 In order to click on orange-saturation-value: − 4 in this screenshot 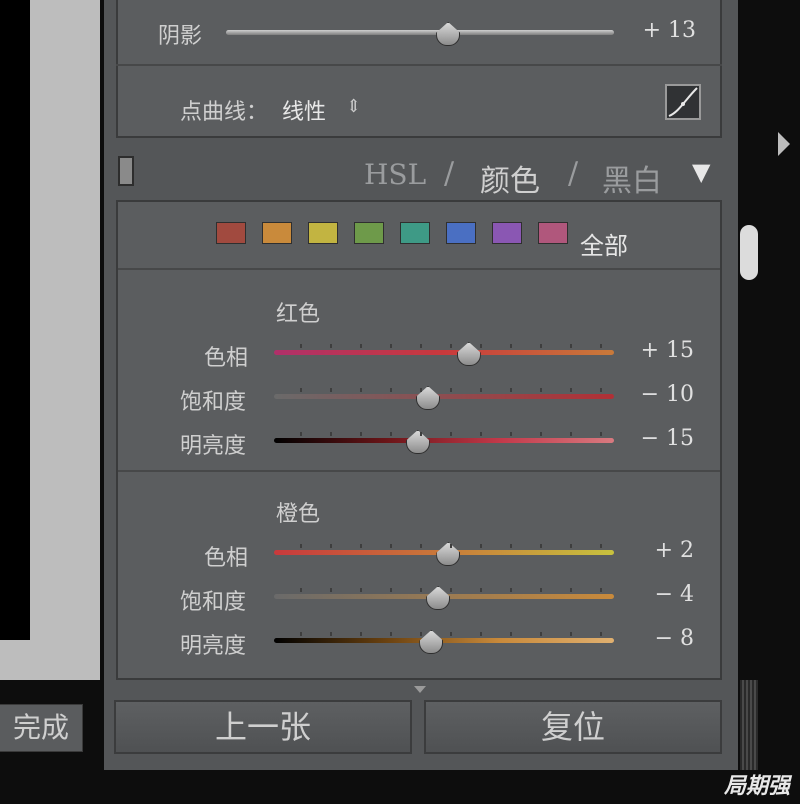, I will do `click(654, 594)`.